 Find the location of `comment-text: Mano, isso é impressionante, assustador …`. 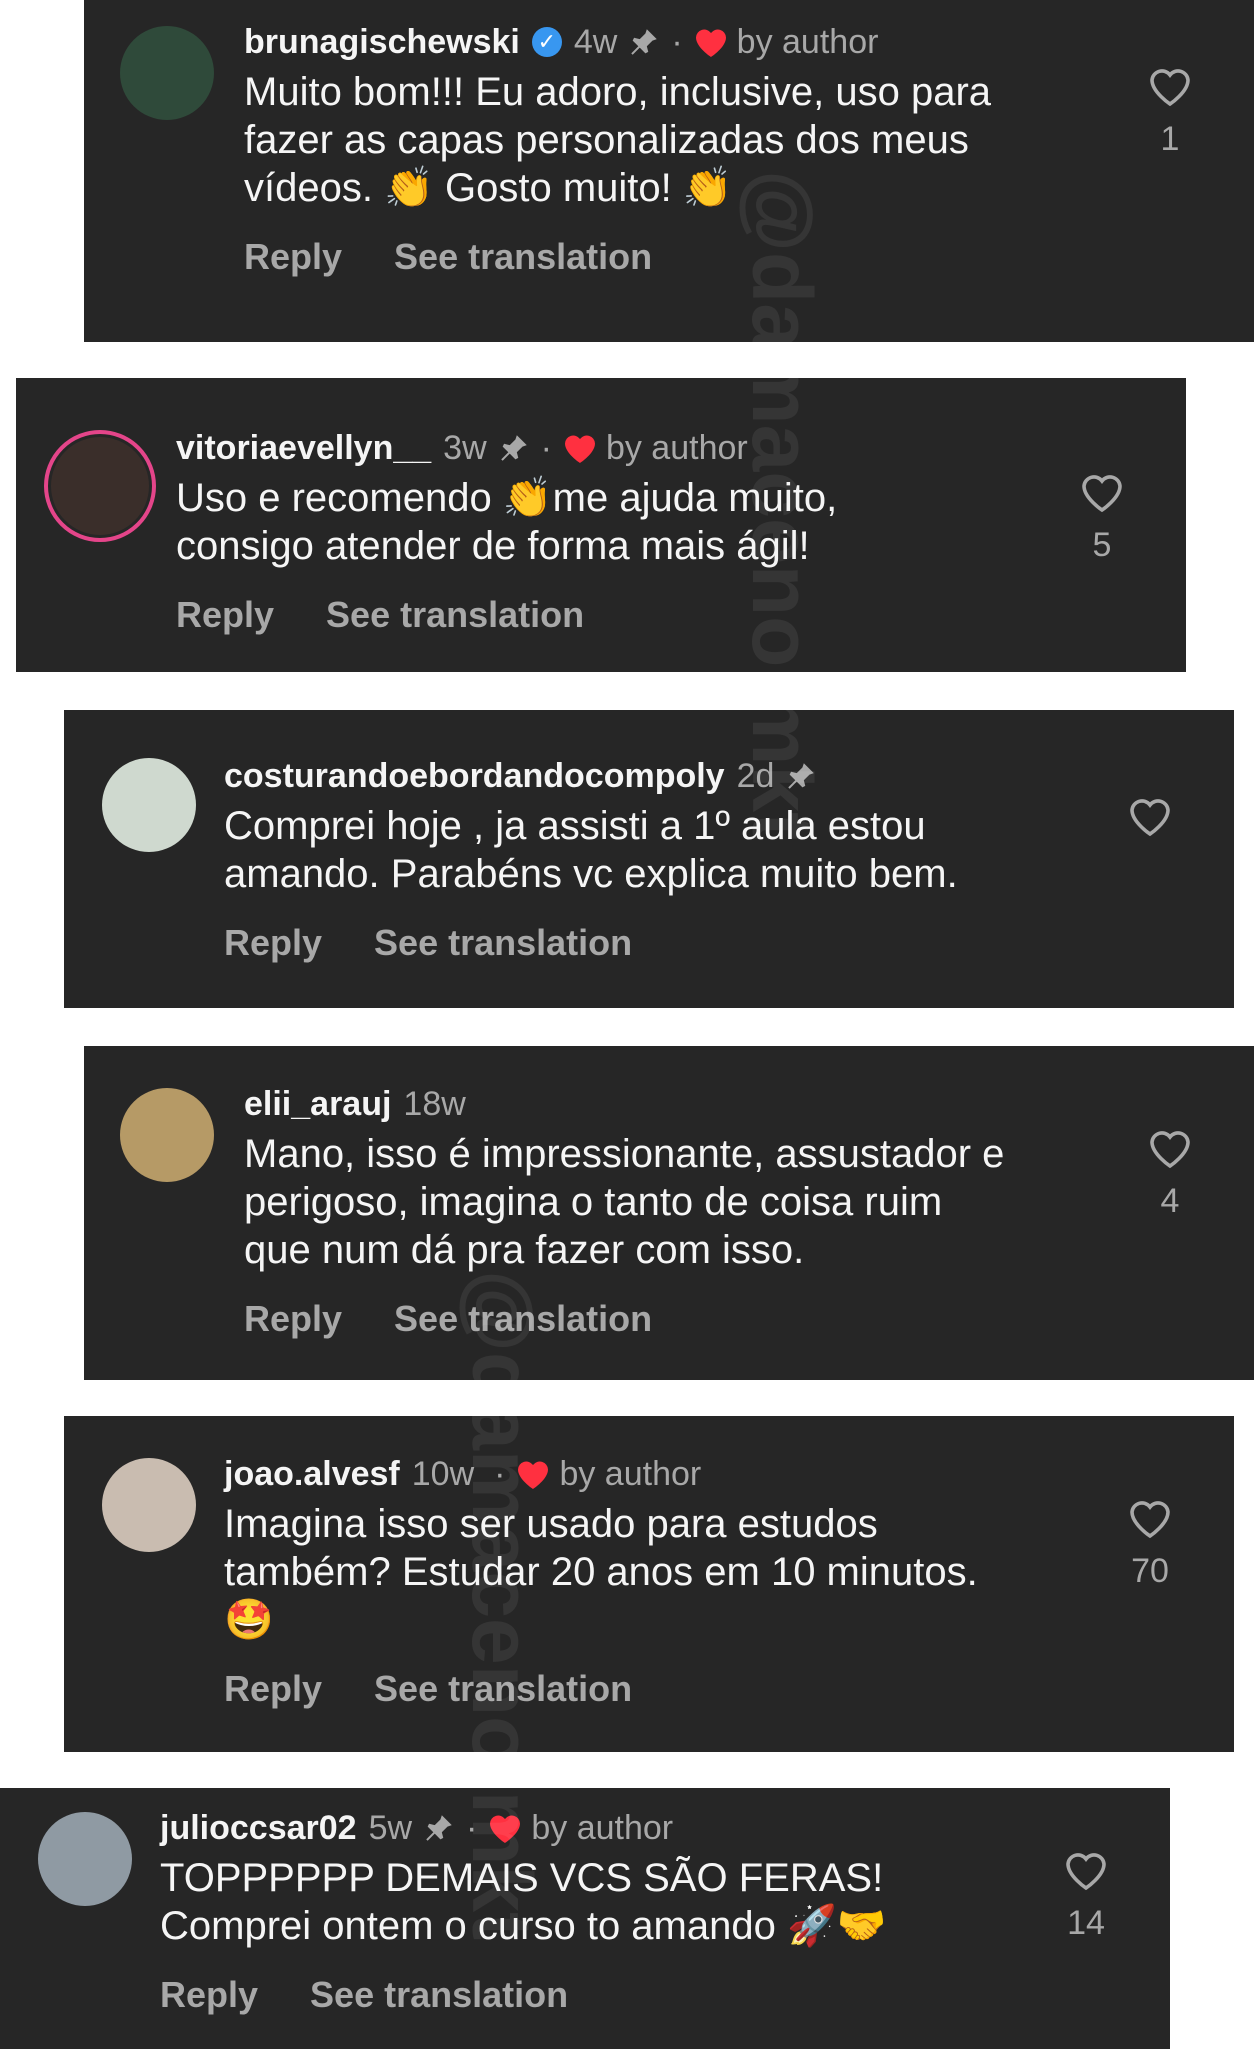

comment-text: Mano, isso é impressionante, assustador … is located at coordinates (624, 1202).